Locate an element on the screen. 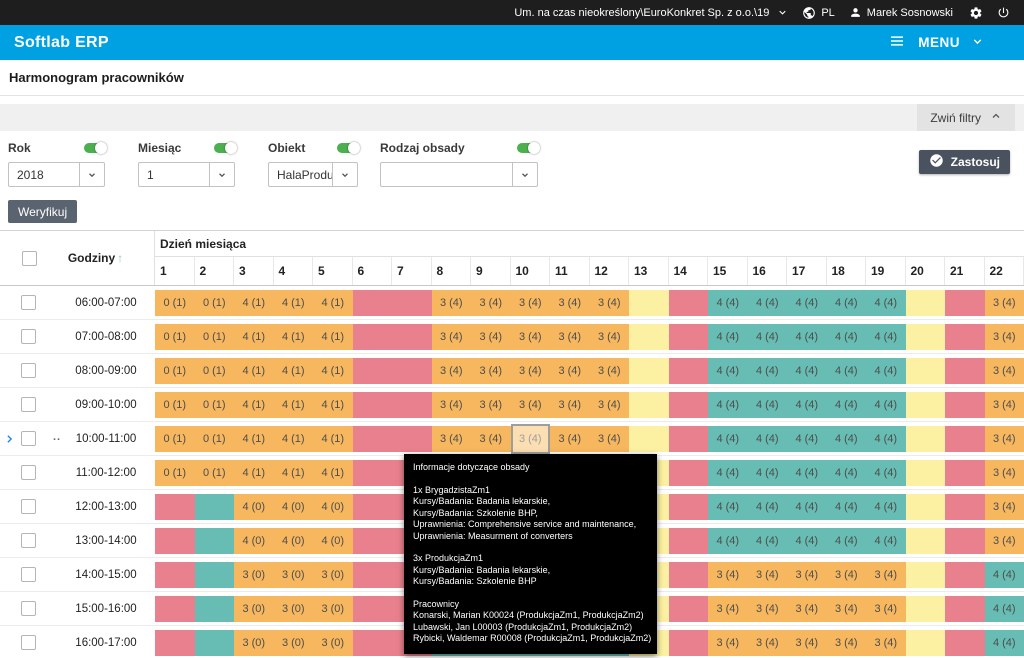 The width and height of the screenshot is (1024, 658). collapse-filters-button: Zwiń filtry is located at coordinates (966, 117).